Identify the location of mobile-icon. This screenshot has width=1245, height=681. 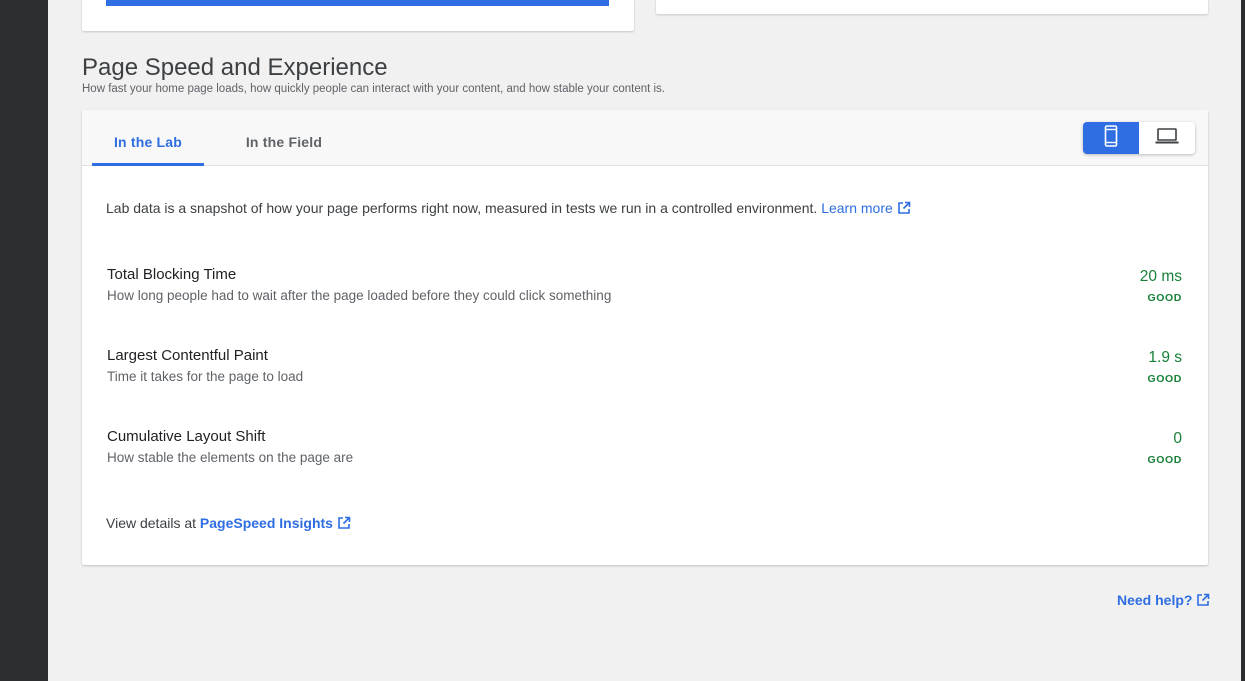
(1111, 138).